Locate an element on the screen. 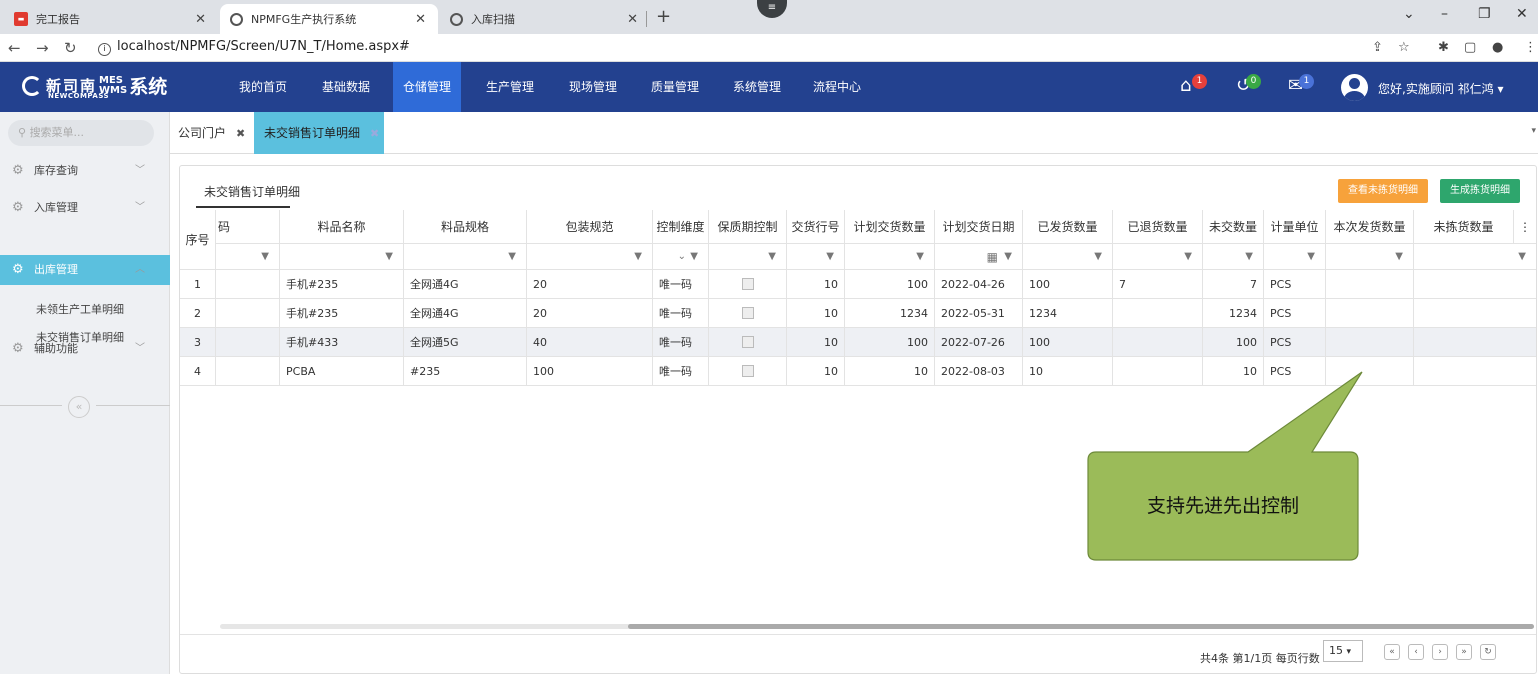  sidebar-item-outbound: ⚙ 出库管理 ︿ is located at coordinates (85, 270).